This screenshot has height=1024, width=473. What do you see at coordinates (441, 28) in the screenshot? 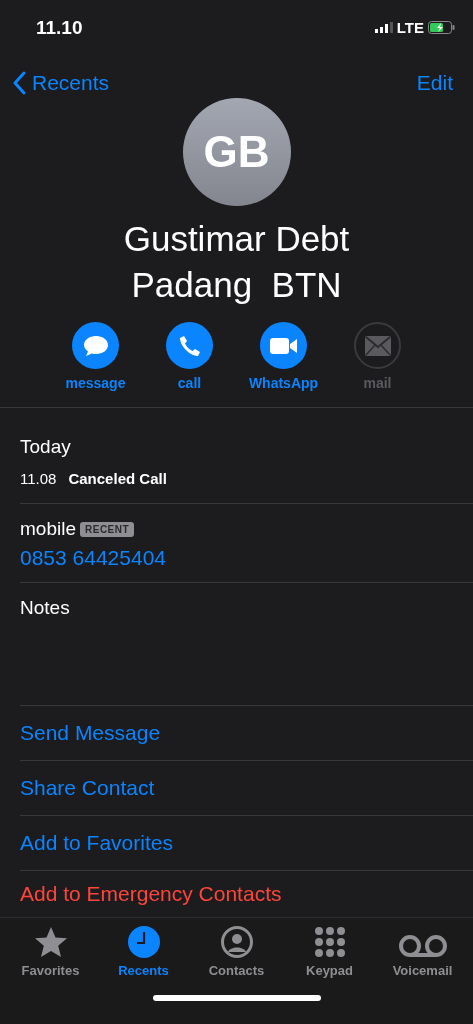
I see `battery-icon` at bounding box center [441, 28].